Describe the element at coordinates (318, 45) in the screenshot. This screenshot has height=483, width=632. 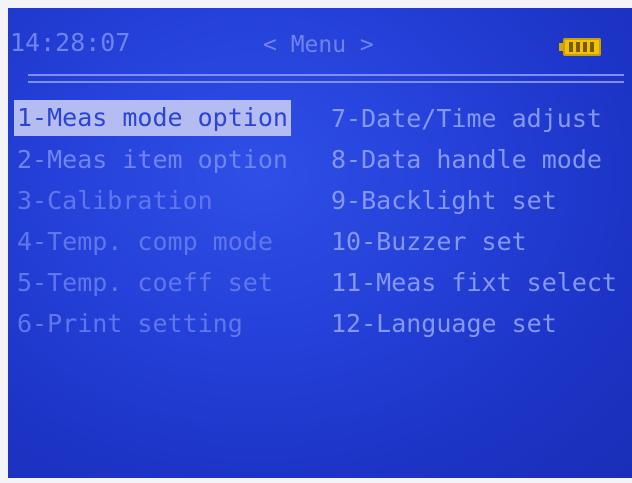
I see `menu-title: < Menu >` at that location.